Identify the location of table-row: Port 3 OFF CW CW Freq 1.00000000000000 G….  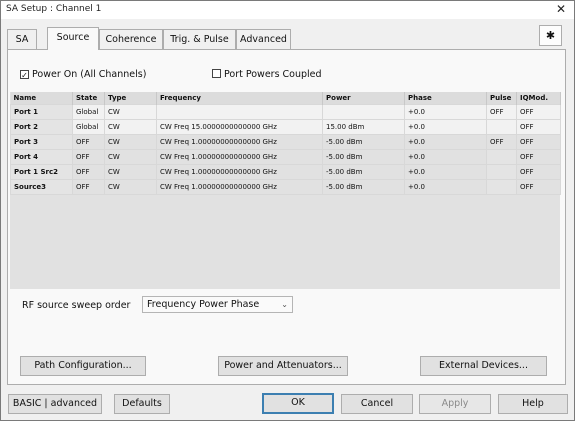
(285, 142).